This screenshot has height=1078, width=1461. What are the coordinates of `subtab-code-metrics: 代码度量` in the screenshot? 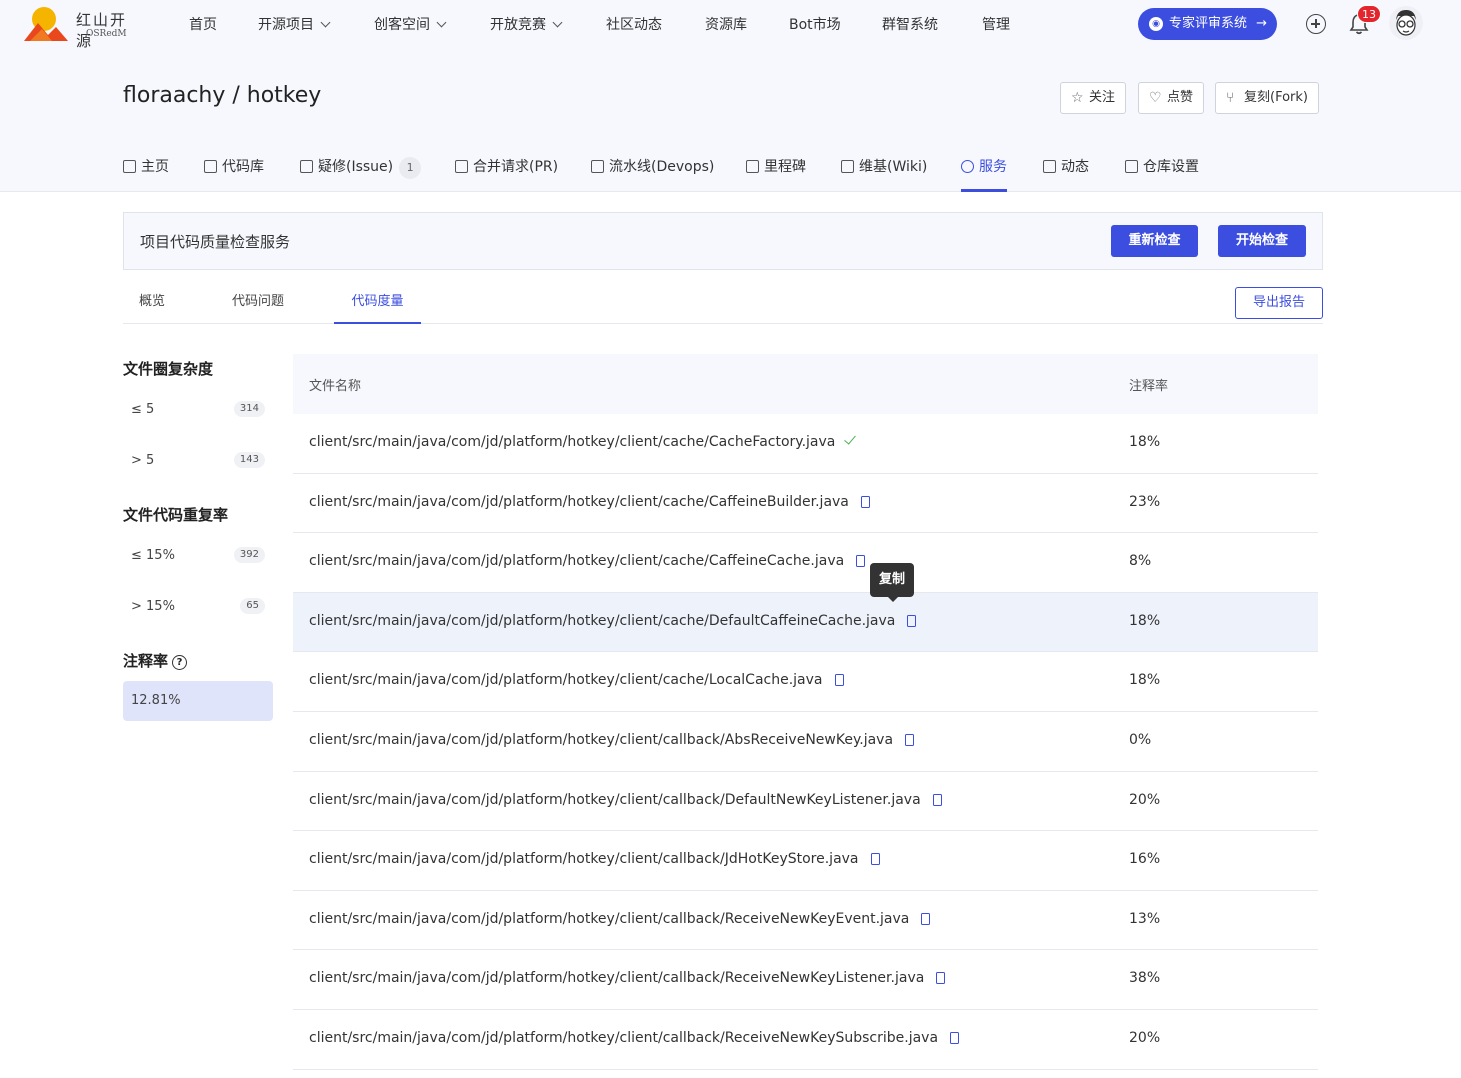 It's located at (377, 305).